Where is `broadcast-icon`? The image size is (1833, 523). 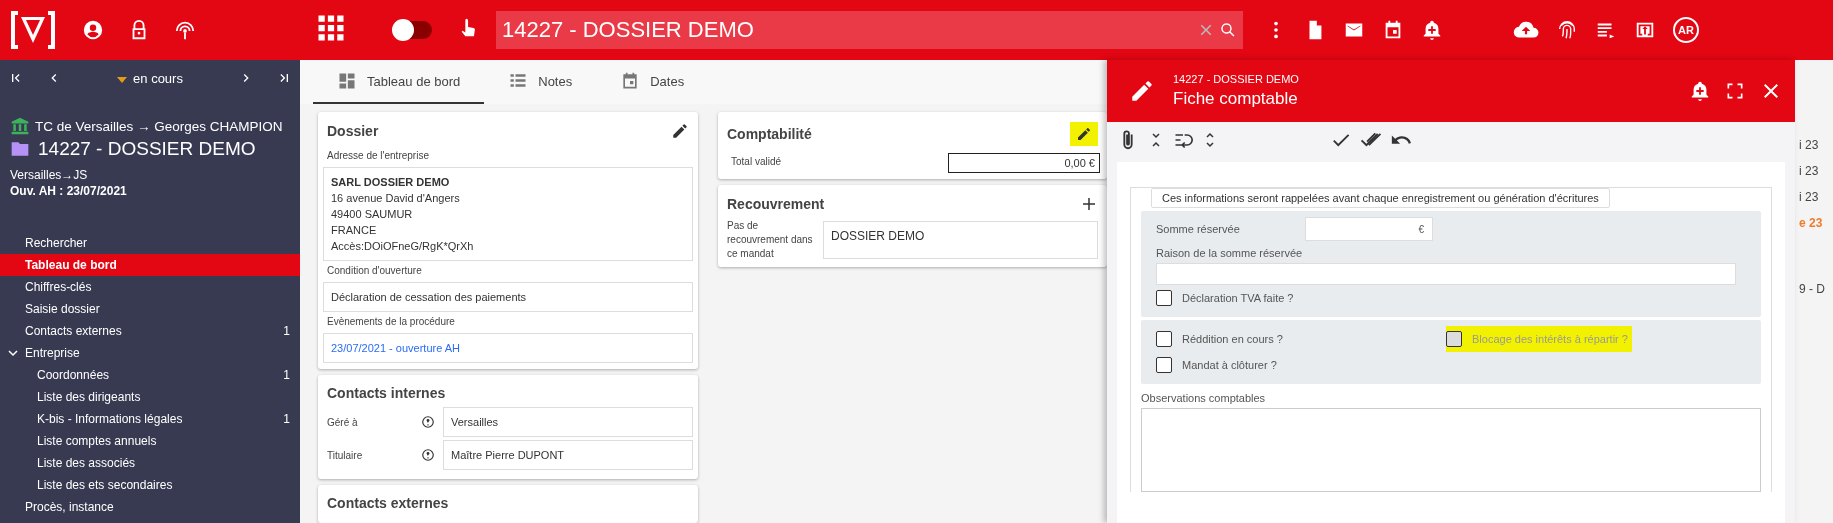 broadcast-icon is located at coordinates (185, 30).